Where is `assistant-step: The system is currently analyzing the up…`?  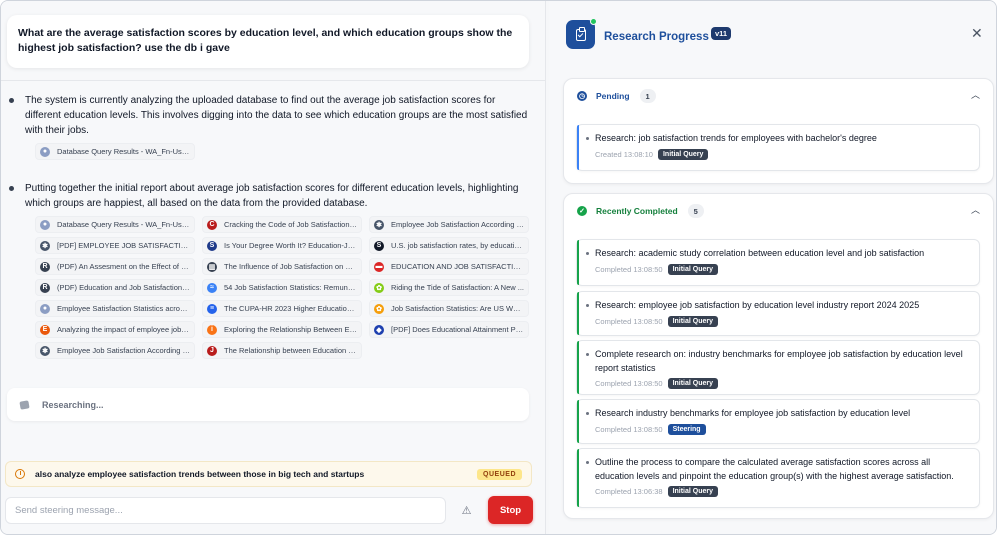 assistant-step: The system is currently analyzing the up… is located at coordinates (269, 126).